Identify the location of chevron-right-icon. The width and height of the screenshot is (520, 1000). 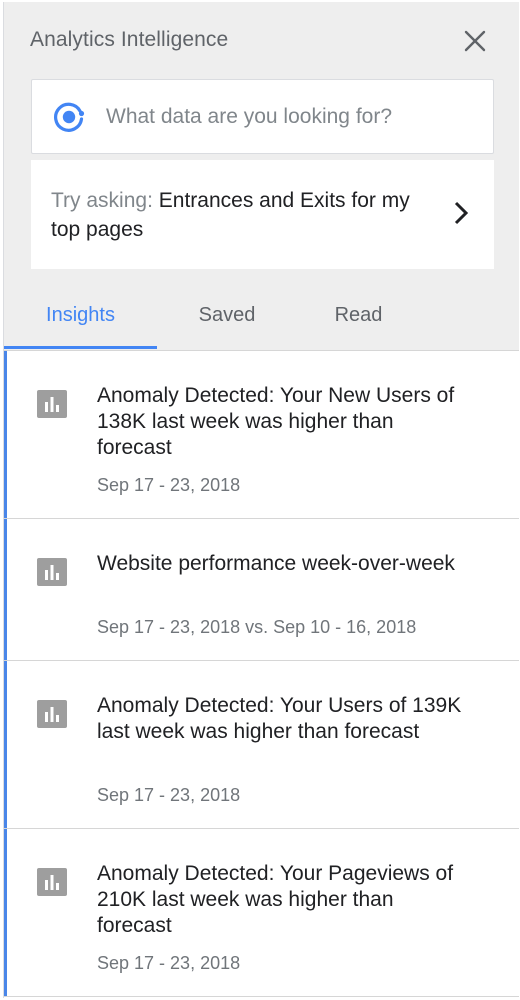
(462, 213).